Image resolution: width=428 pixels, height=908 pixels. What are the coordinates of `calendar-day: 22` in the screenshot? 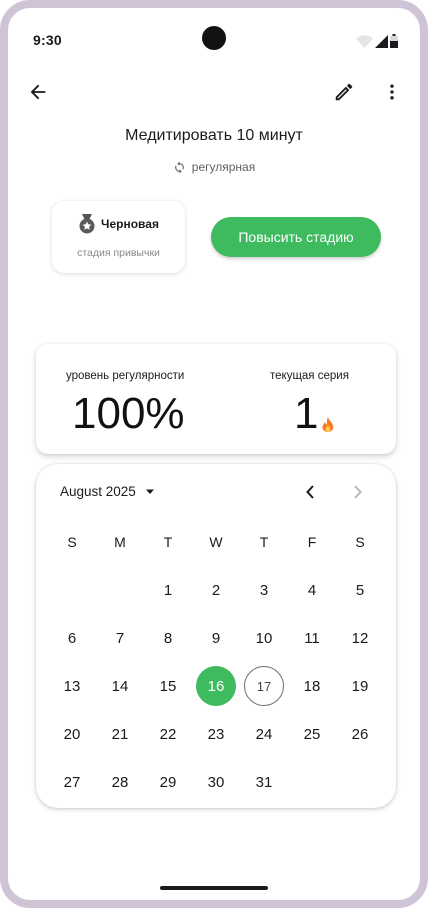 It's located at (168, 734).